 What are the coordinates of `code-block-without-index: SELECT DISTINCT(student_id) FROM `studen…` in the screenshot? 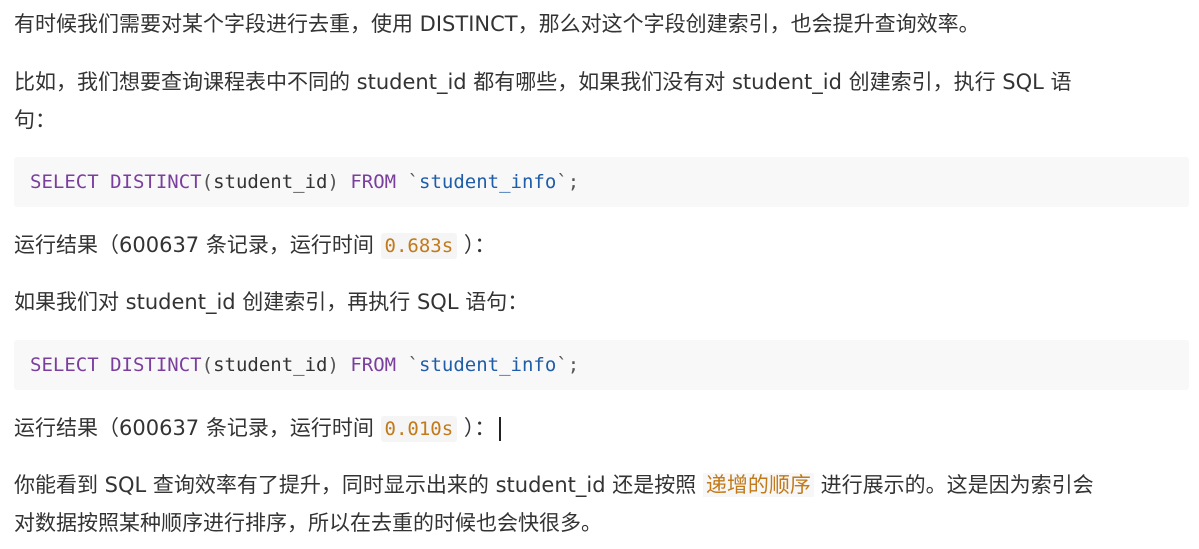 It's located at (601, 182).